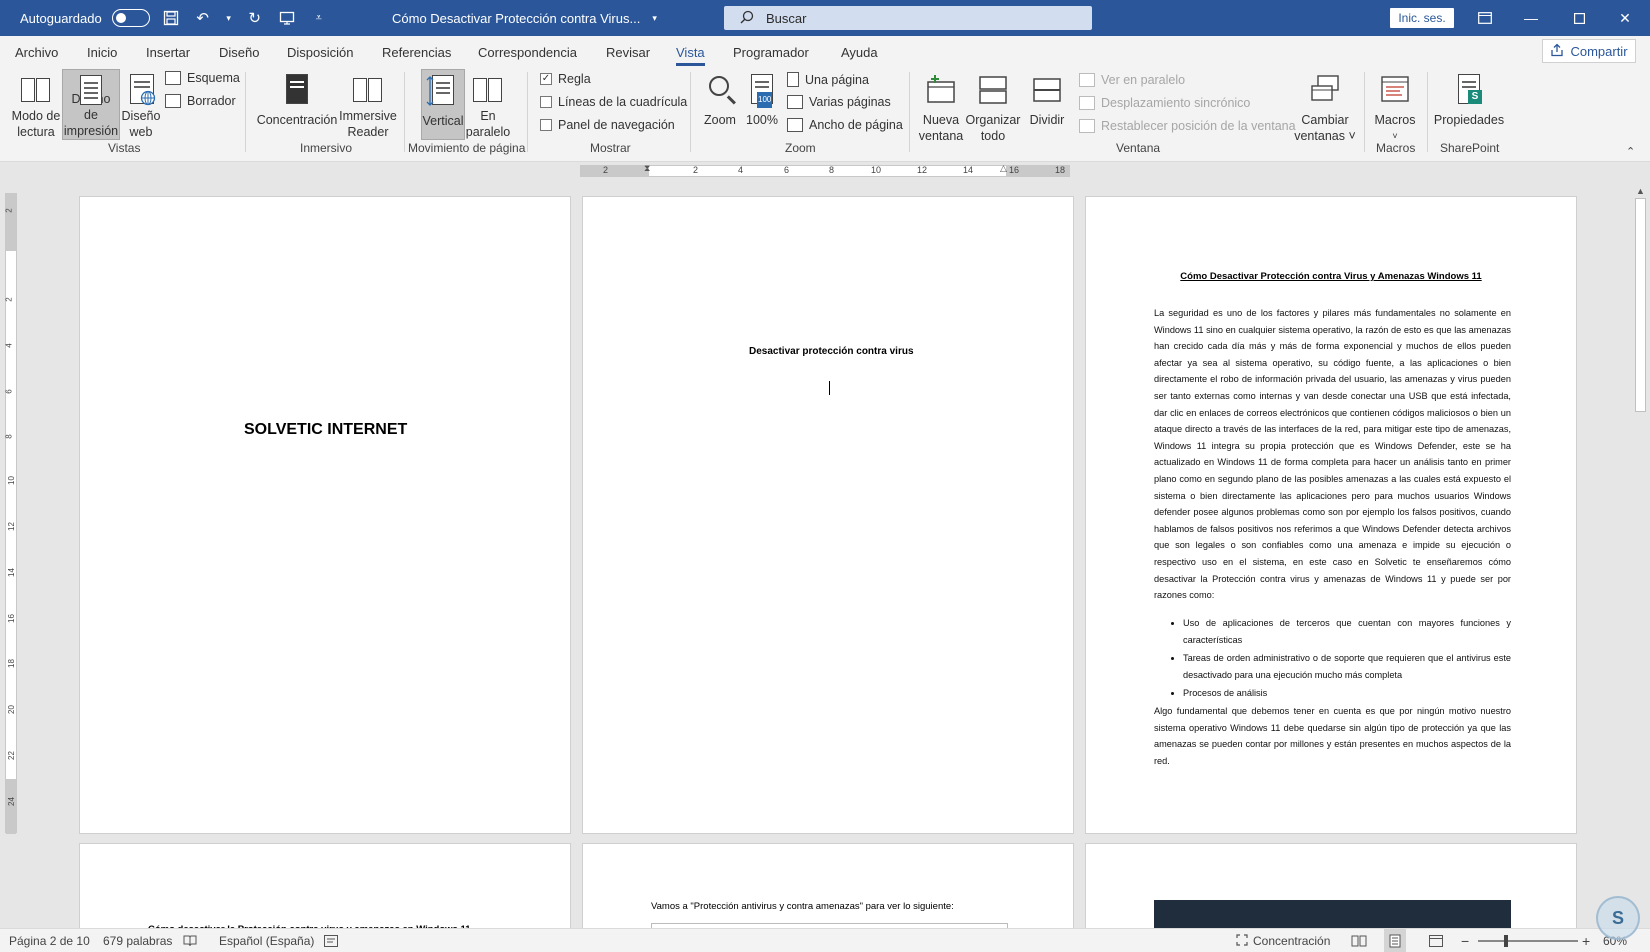 The width and height of the screenshot is (1650, 952). Describe the element at coordinates (320, 52) in the screenshot. I see `tab-disposicion: Disposición` at that location.